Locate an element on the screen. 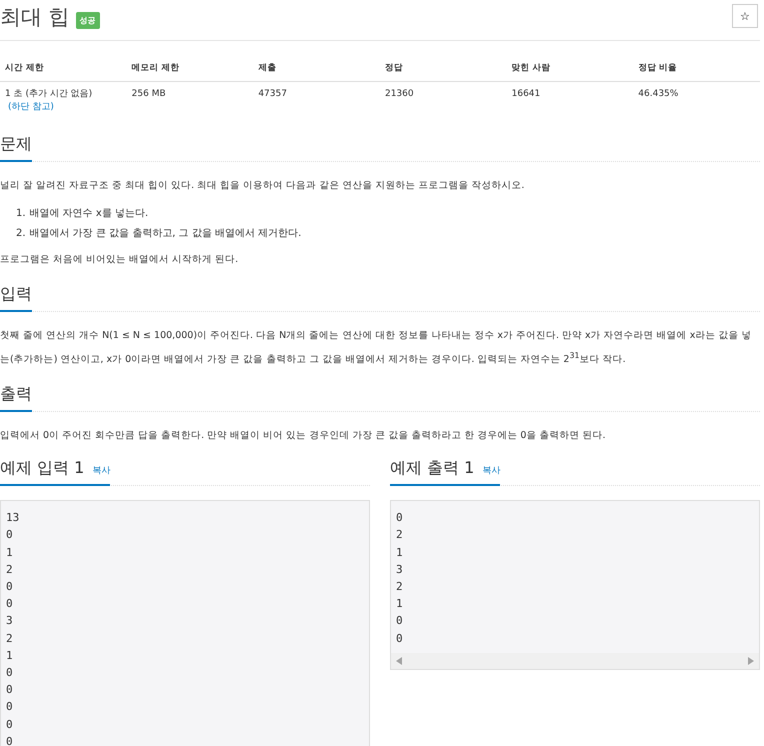 The width and height of the screenshot is (764, 746). page-title: 최대 힙 is located at coordinates (35, 17).